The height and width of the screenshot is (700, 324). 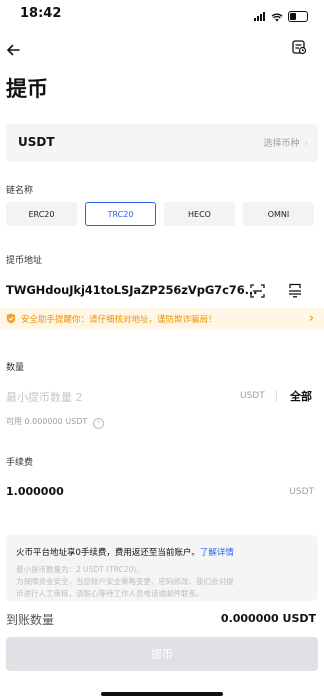 I want to click on scan-icon, so click(x=257, y=292).